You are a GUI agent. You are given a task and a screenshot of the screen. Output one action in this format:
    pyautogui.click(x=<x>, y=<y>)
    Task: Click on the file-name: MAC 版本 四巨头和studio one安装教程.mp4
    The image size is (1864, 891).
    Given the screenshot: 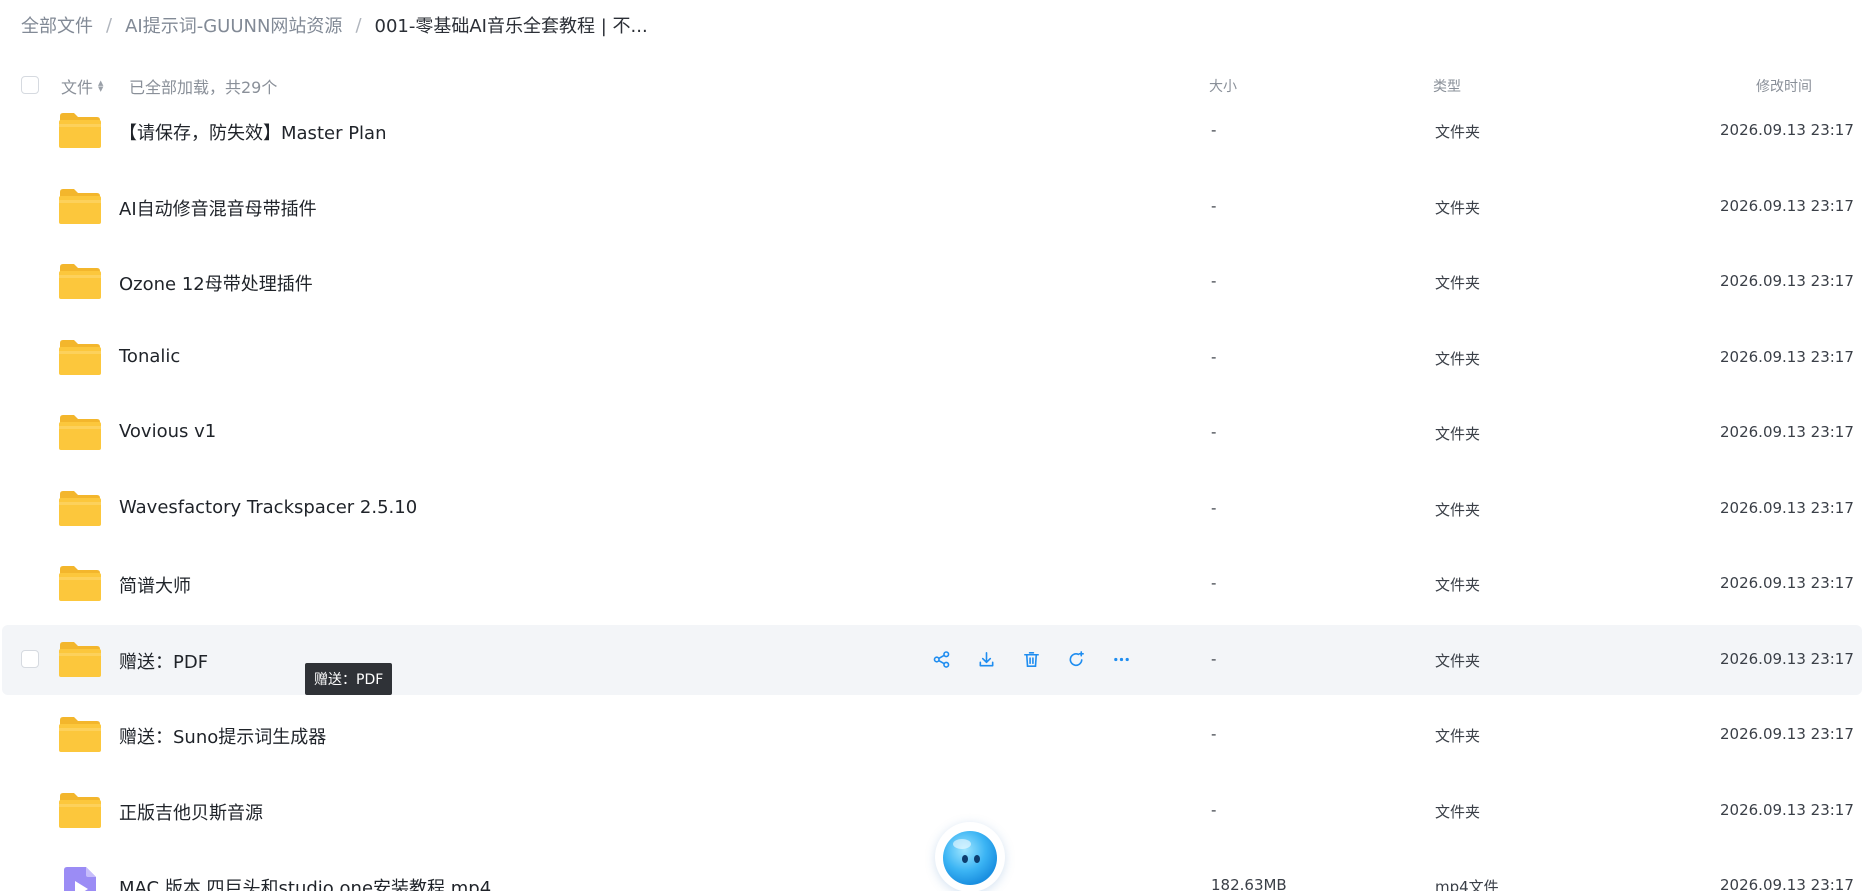 What is the action you would take?
    pyautogui.click(x=305, y=882)
    